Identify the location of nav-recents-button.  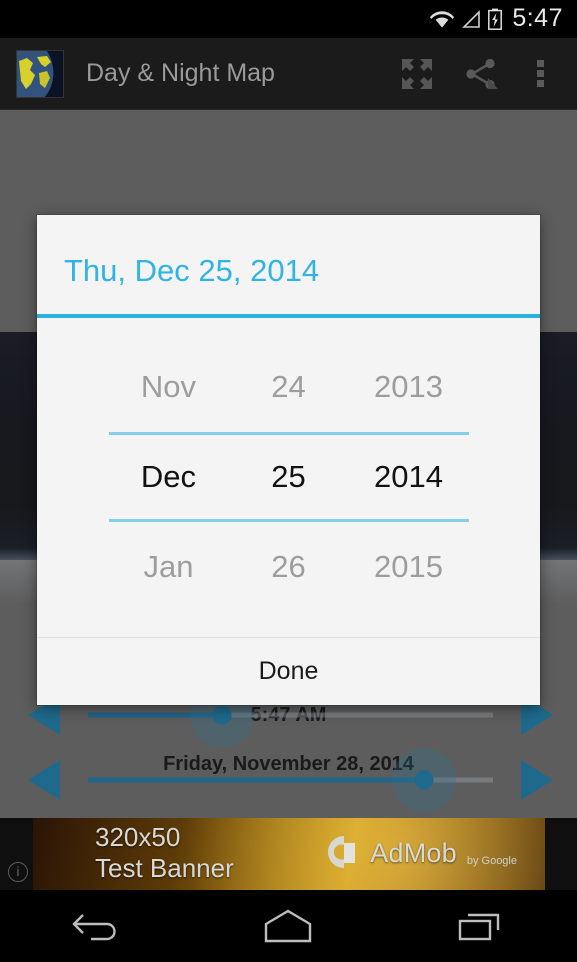
(481, 926).